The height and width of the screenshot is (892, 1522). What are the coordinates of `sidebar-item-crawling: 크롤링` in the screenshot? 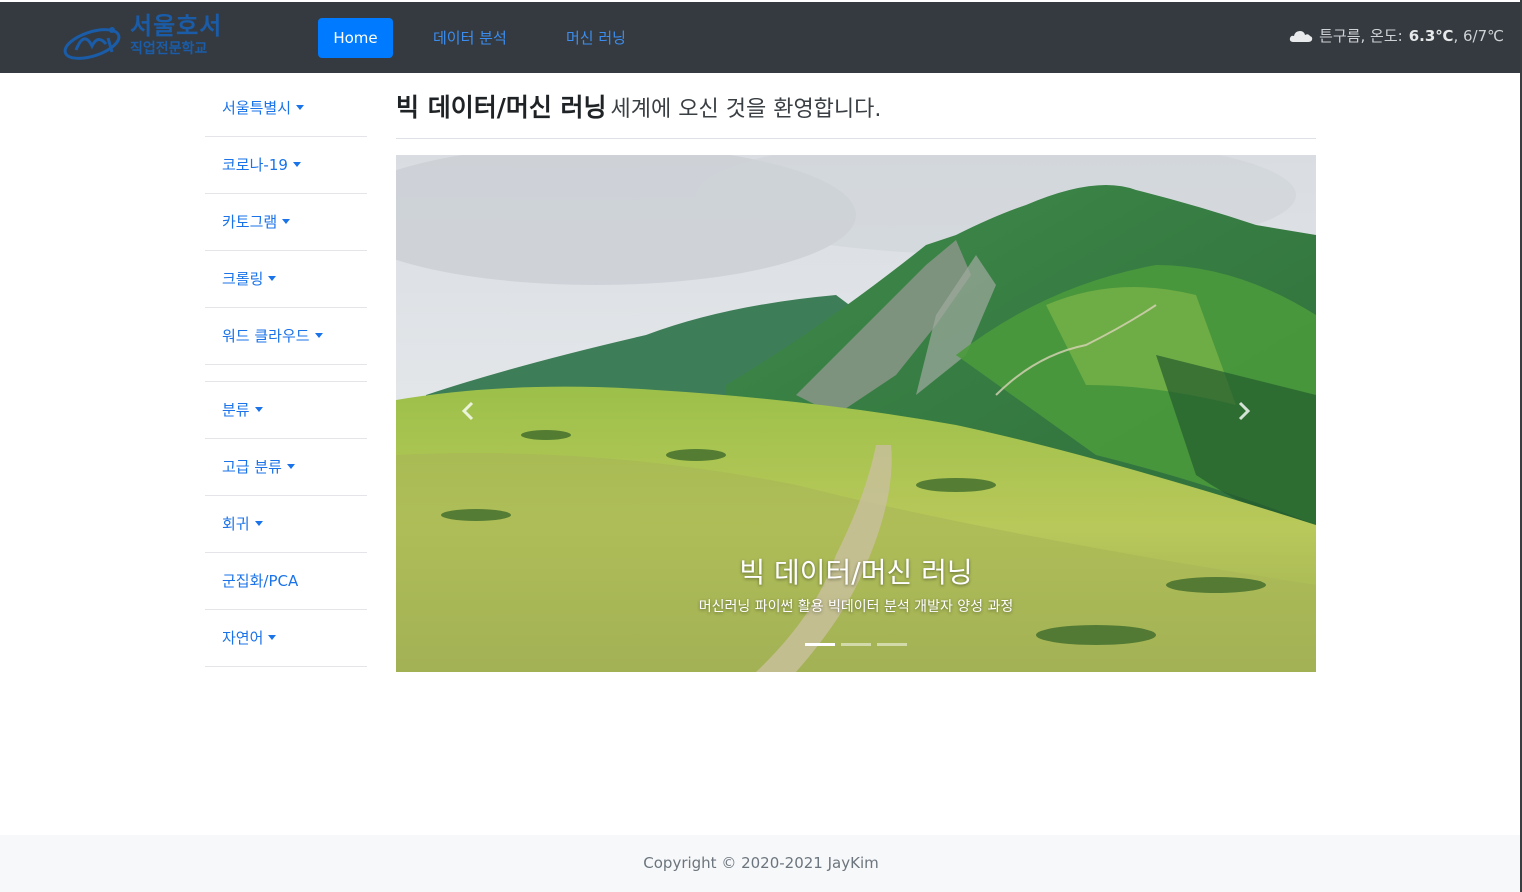 It's located at (286, 279).